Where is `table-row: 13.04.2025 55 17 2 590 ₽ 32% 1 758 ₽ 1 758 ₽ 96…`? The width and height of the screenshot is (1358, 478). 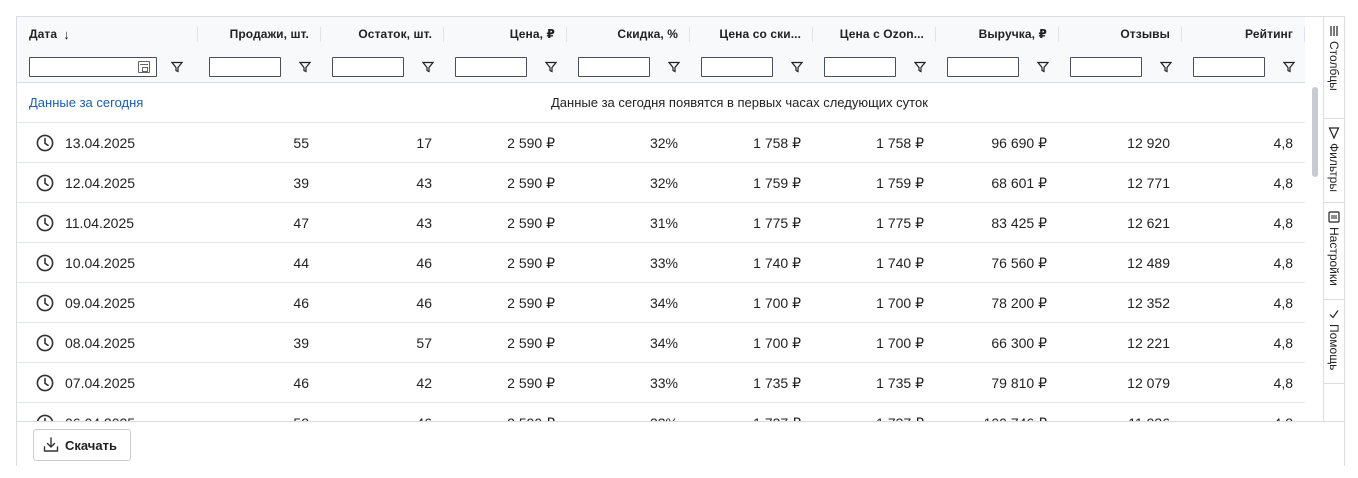 table-row: 13.04.2025 55 17 2 590 ₽ 32% 1 758 ₽ 1 758 ₽ 96… is located at coordinates (661, 143).